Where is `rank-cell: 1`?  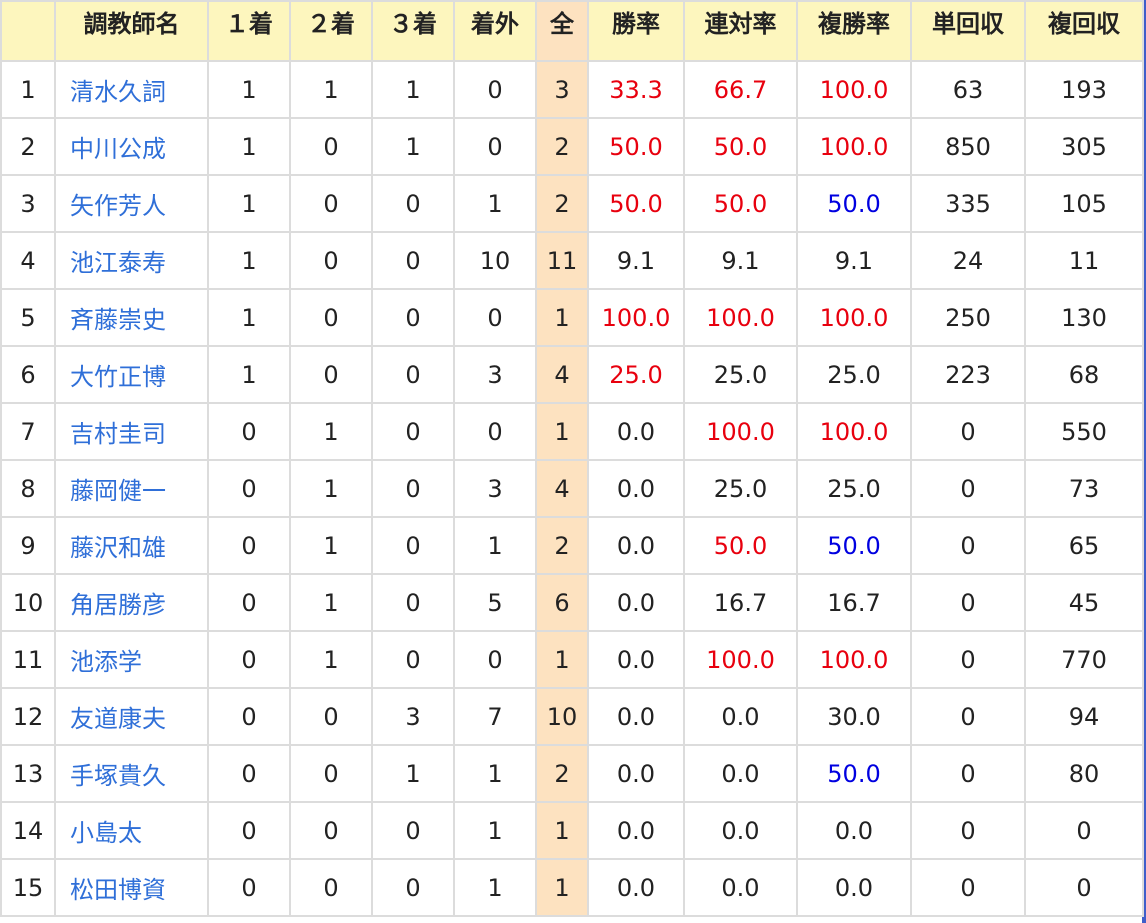 rank-cell: 1 is located at coordinates (28, 89).